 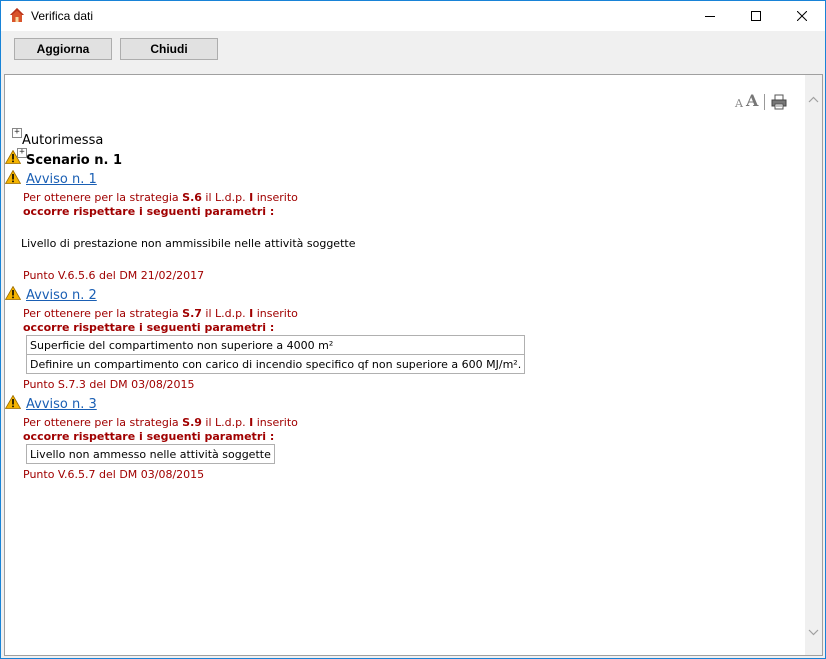 What do you see at coordinates (17, 133) in the screenshot?
I see `expand-root-toggle: +` at bounding box center [17, 133].